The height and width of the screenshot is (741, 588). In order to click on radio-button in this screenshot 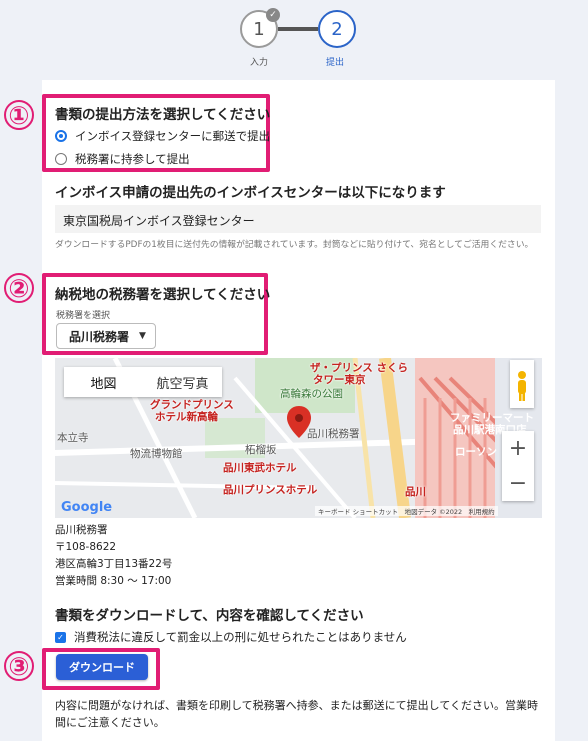, I will do `click(61, 159)`.